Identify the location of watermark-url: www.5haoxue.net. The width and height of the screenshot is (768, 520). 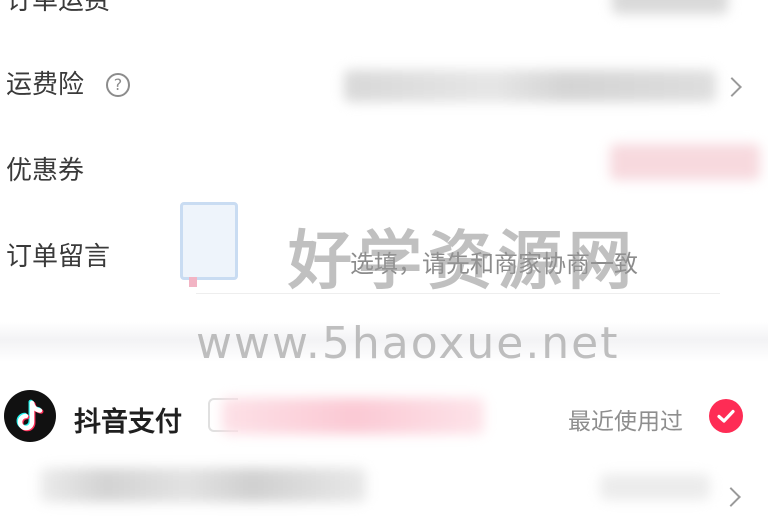
(408, 343).